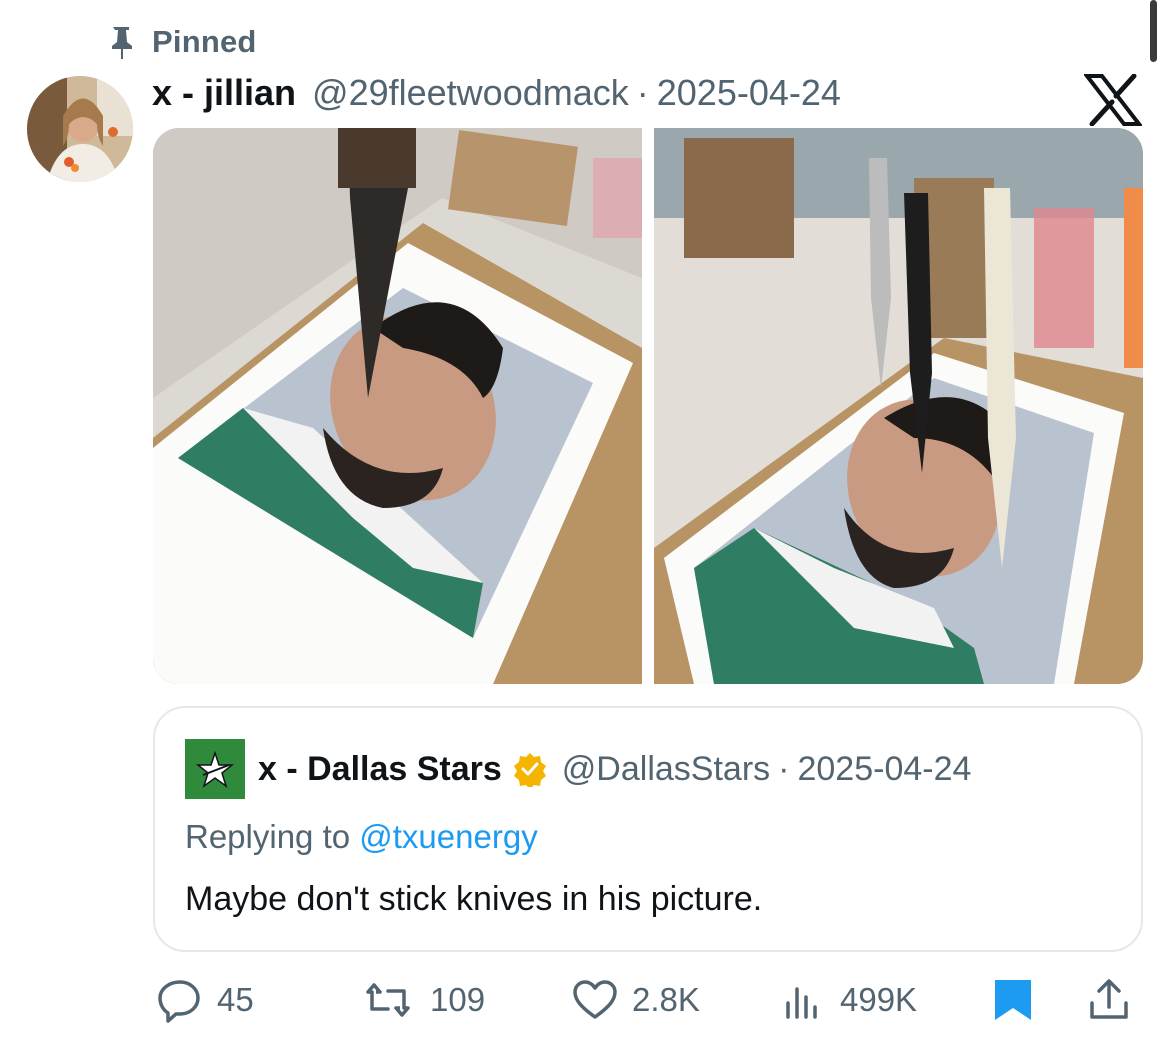  Describe the element at coordinates (380, 769) in the screenshot. I see `quoted-author-name: x - Dallas Stars` at that location.